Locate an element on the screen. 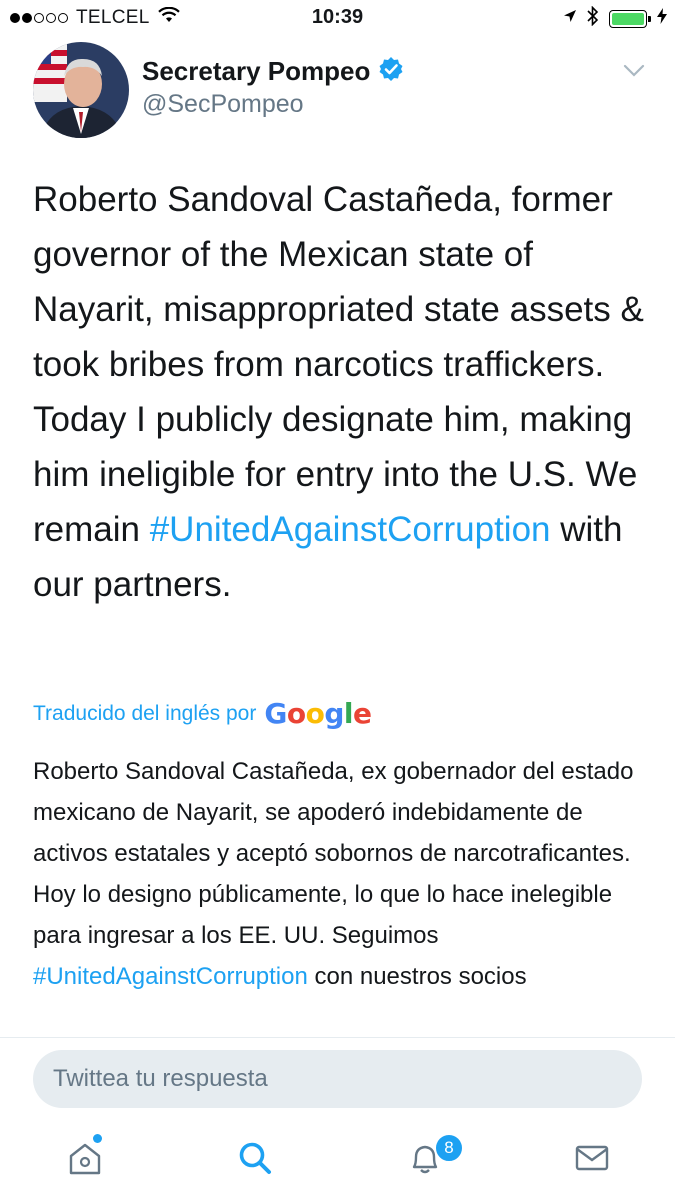 Image resolution: width=675 pixels, height=1200 pixels. battery-level-fill is located at coordinates (628, 18).